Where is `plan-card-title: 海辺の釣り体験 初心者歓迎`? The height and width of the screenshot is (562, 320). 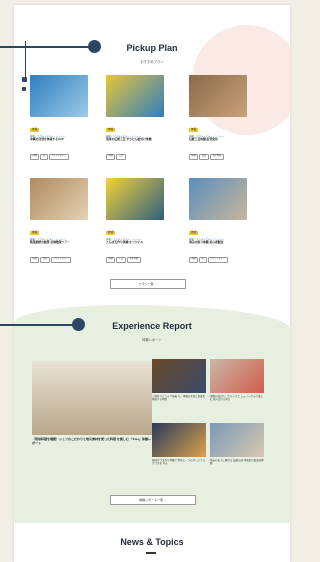
plan-card-title: 海辺の釣り体験 初心者歓迎 is located at coordinates (218, 242).